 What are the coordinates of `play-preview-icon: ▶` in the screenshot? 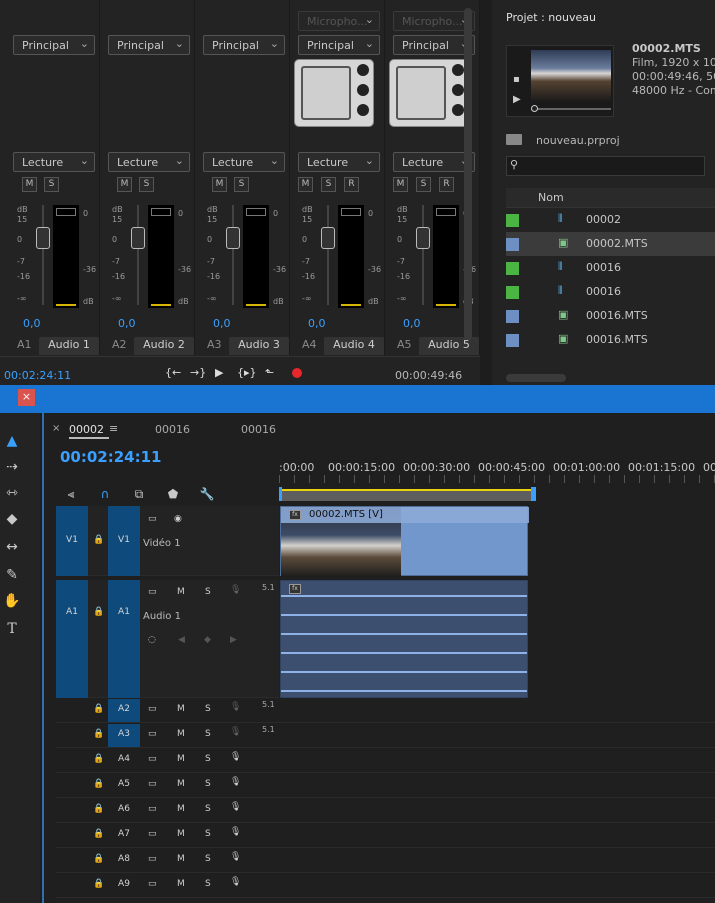 It's located at (517, 99).